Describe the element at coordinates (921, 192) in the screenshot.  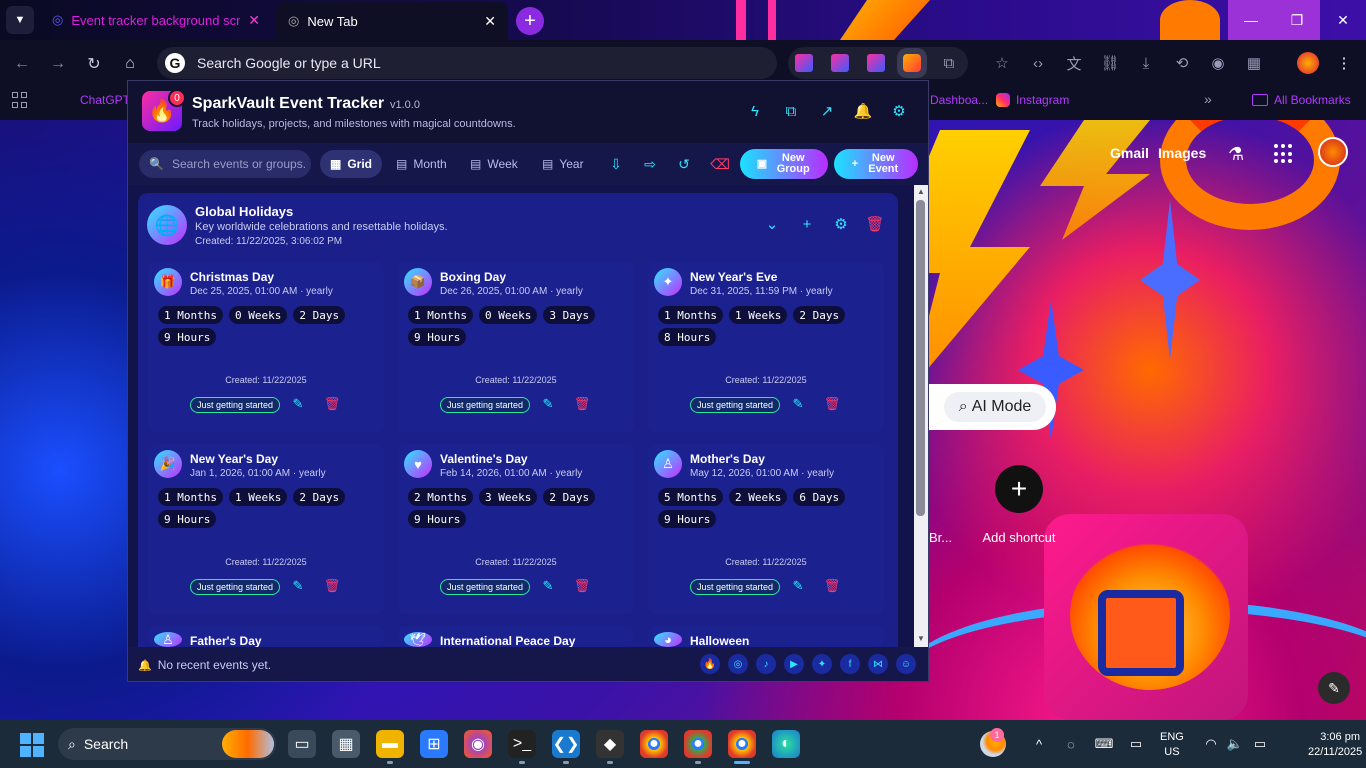
I see `scroll-up-arrow-icon: ▲` at that location.